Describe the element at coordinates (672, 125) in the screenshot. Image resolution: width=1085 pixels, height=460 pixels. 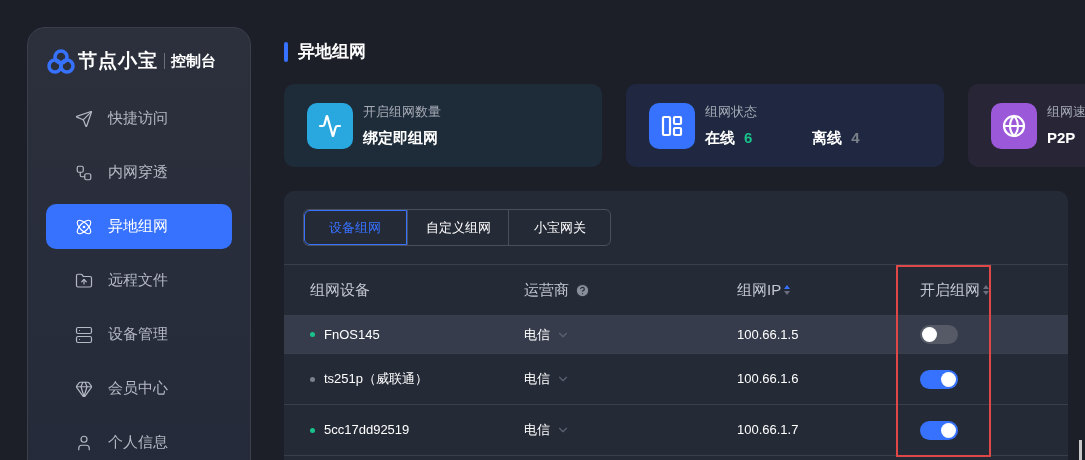
I see `layout-icon` at that location.